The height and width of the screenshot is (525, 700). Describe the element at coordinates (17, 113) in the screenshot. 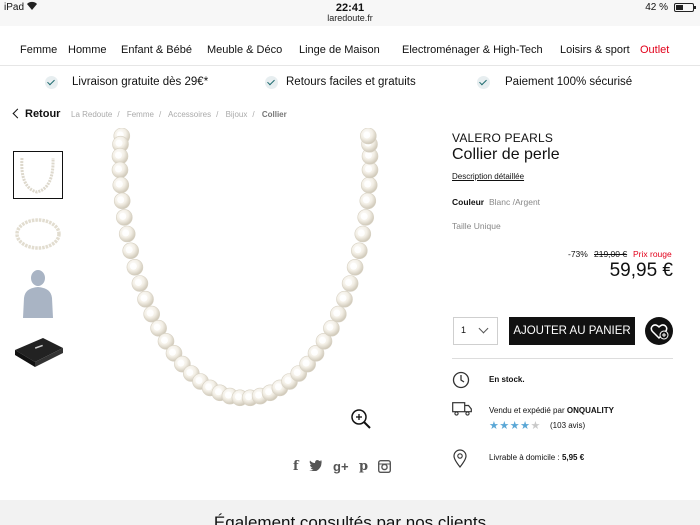

I see `chevron-left-icon` at that location.